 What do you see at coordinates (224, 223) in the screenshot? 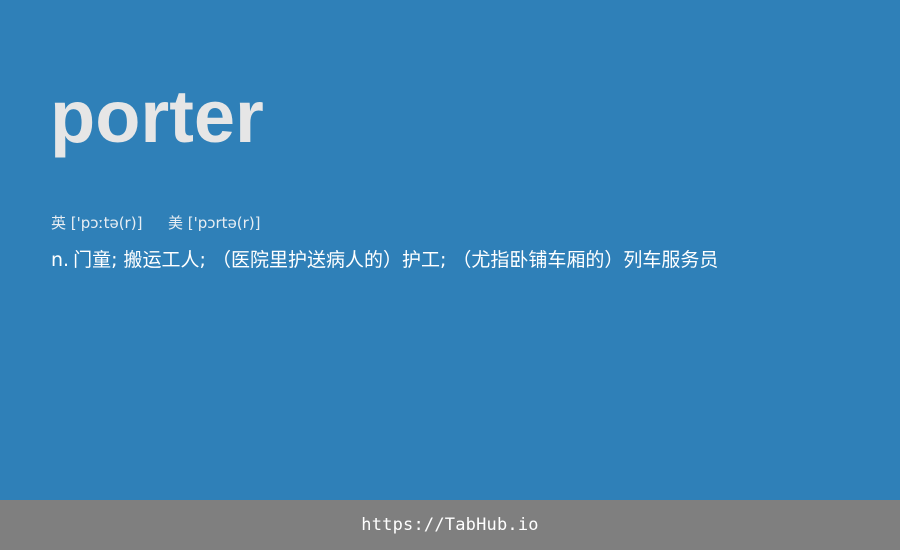
I see `us-phonetic: ['pɔrtə(r)]` at bounding box center [224, 223].